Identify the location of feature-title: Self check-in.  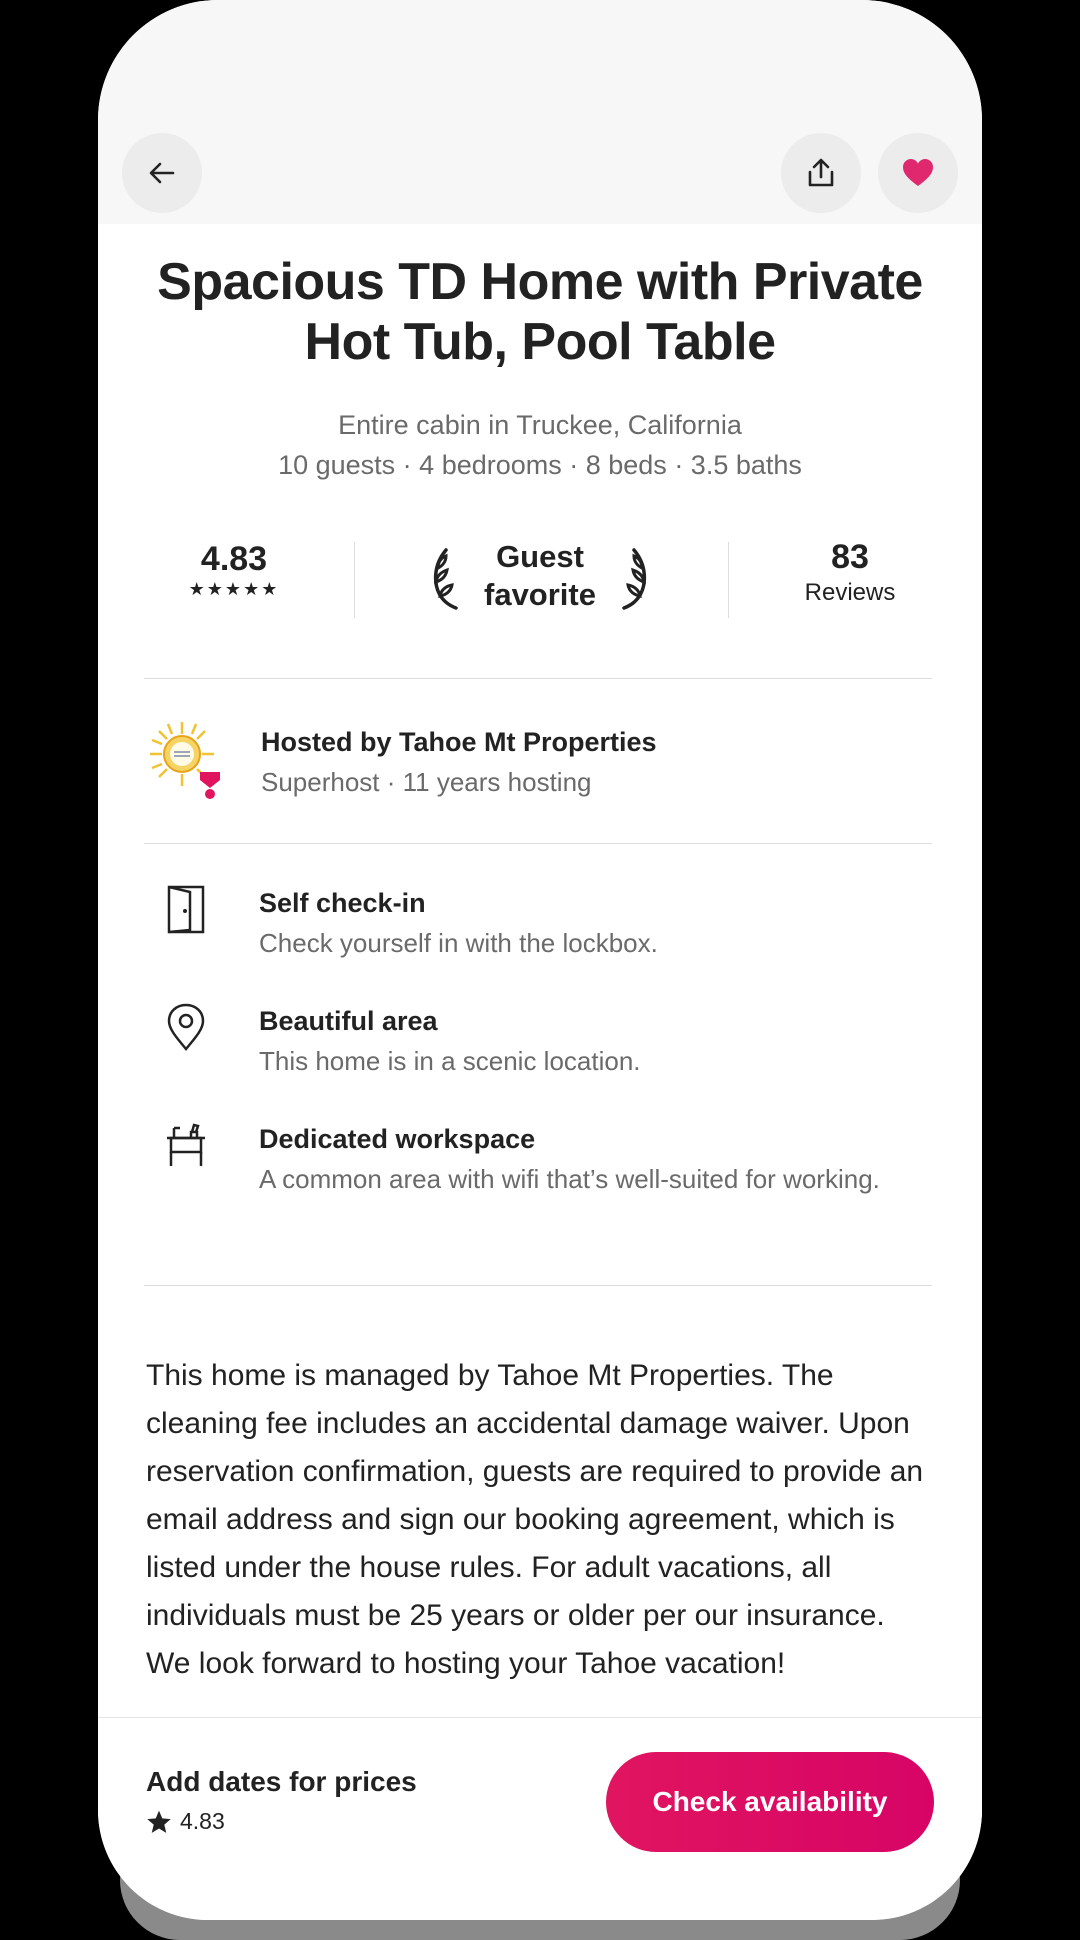
(342, 903).